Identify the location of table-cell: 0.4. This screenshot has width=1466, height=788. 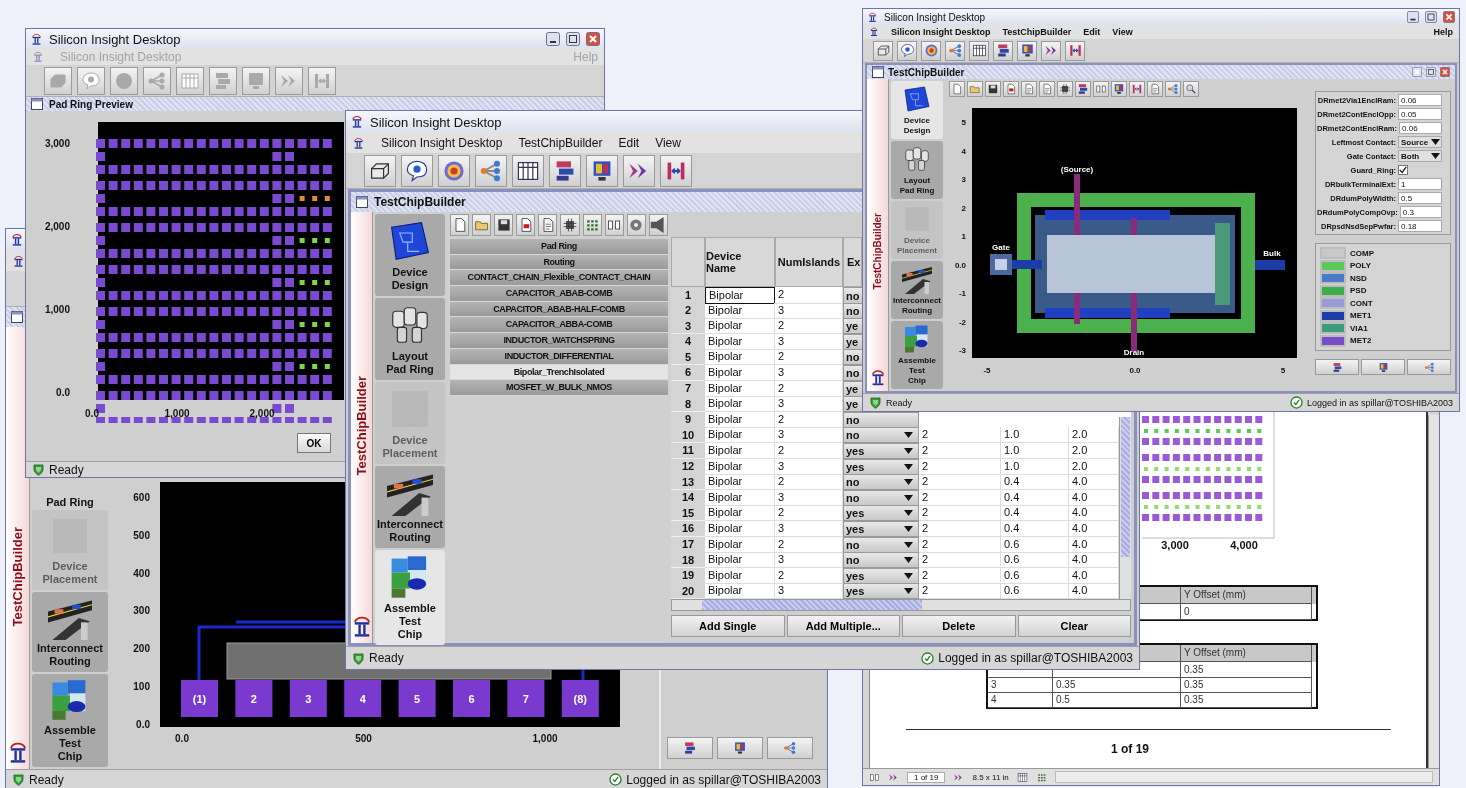
(1035, 482).